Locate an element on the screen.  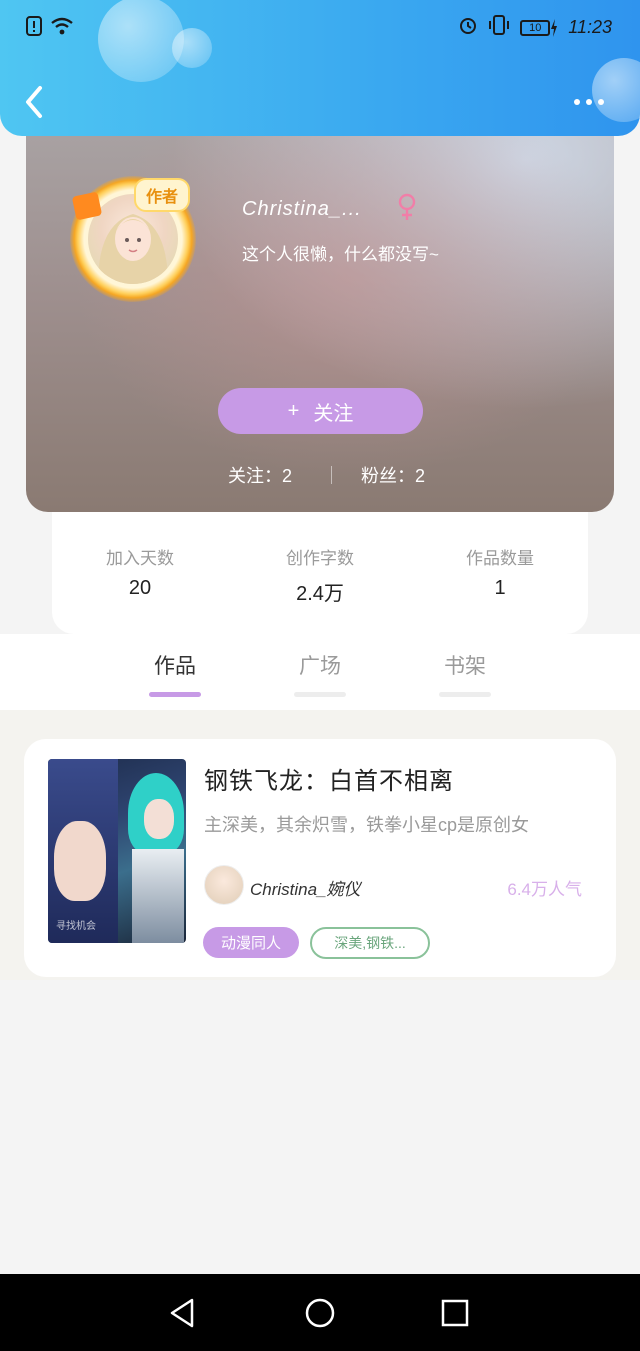
stats-card: 加入天数 20 创作字数 2.4万 作品数量 1 is located at coordinates (320, 573).